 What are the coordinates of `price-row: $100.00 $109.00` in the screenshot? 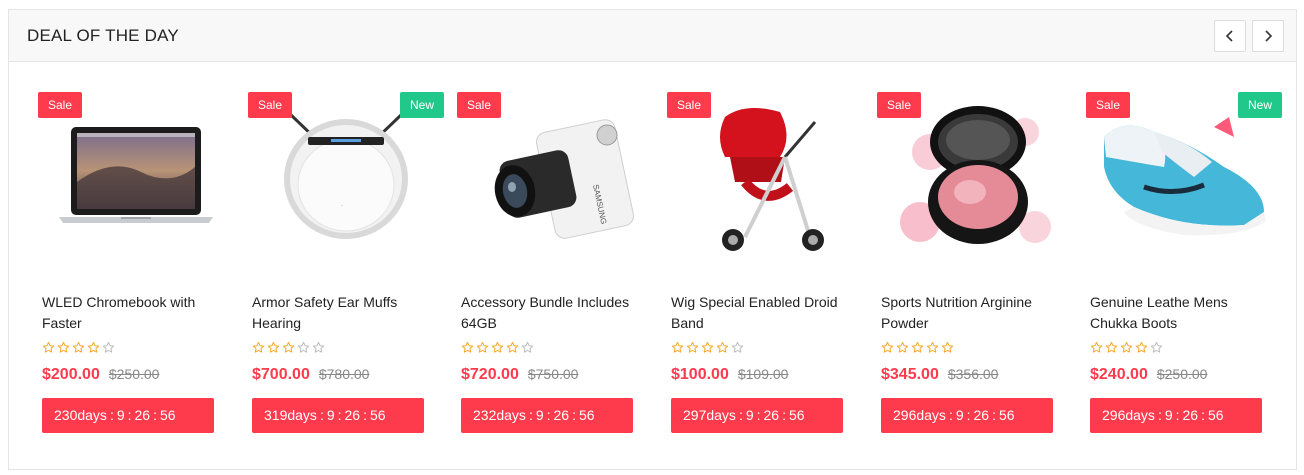 It's located at (729, 375).